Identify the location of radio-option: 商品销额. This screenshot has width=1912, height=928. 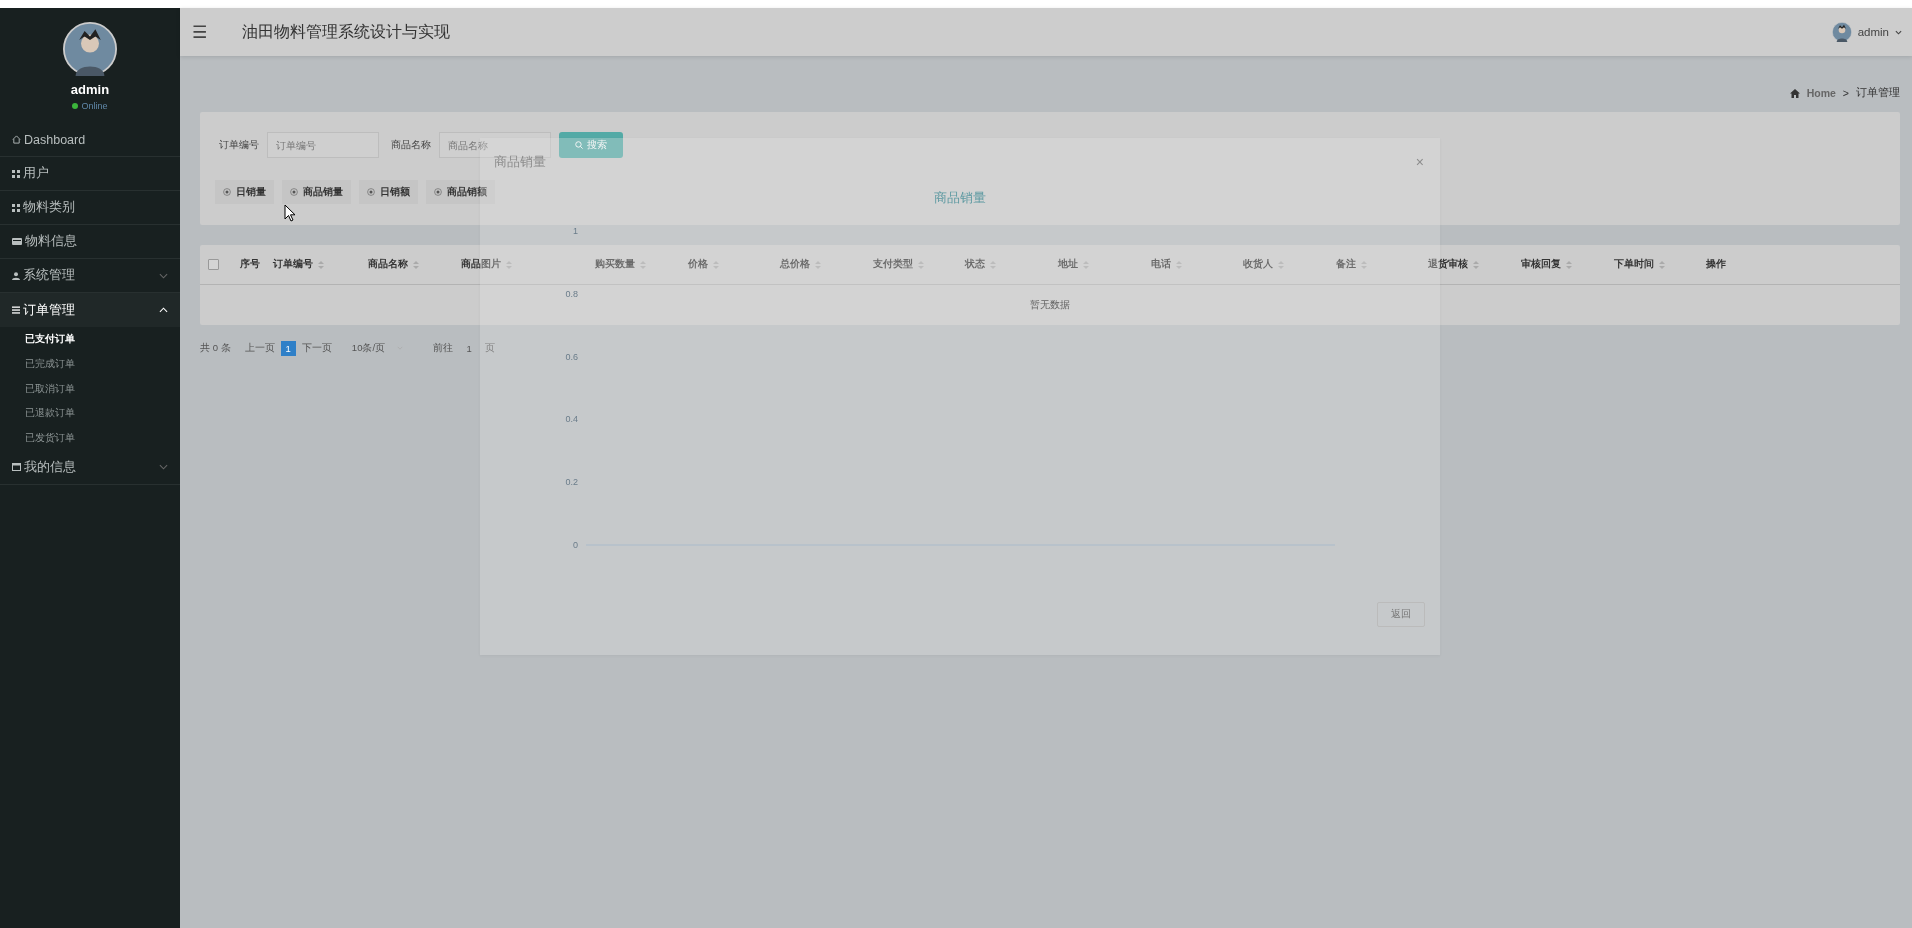
(460, 192).